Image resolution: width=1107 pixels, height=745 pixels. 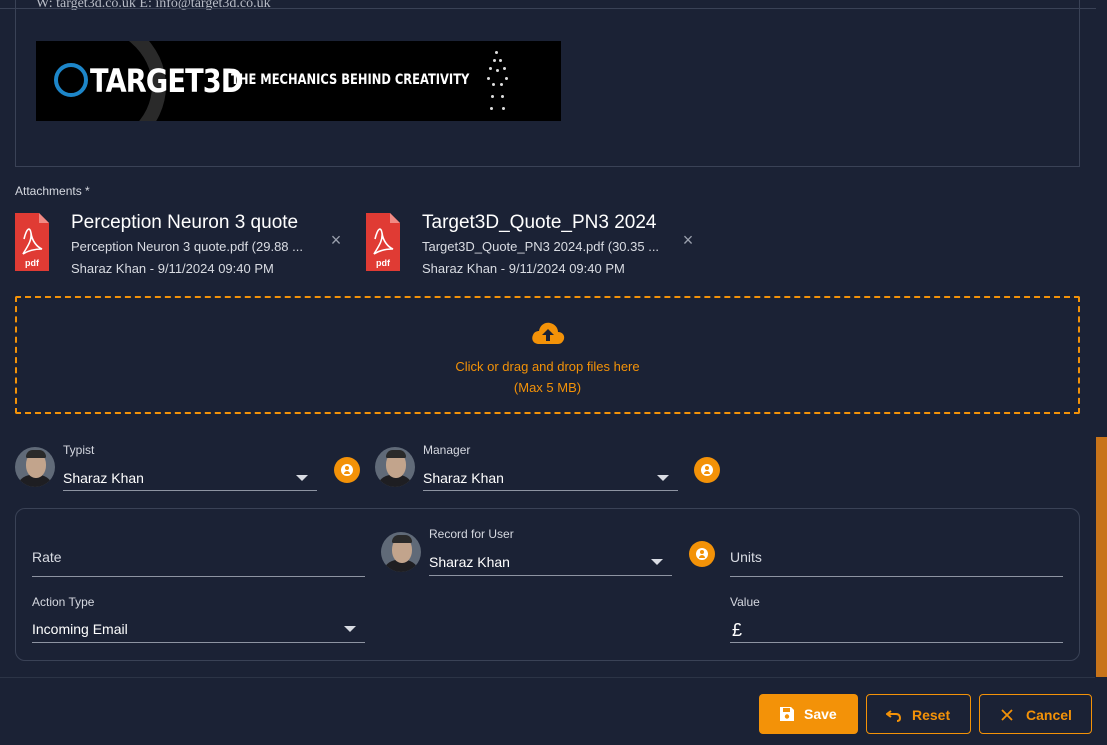 I want to click on record-user-underline, so click(x=550, y=575).